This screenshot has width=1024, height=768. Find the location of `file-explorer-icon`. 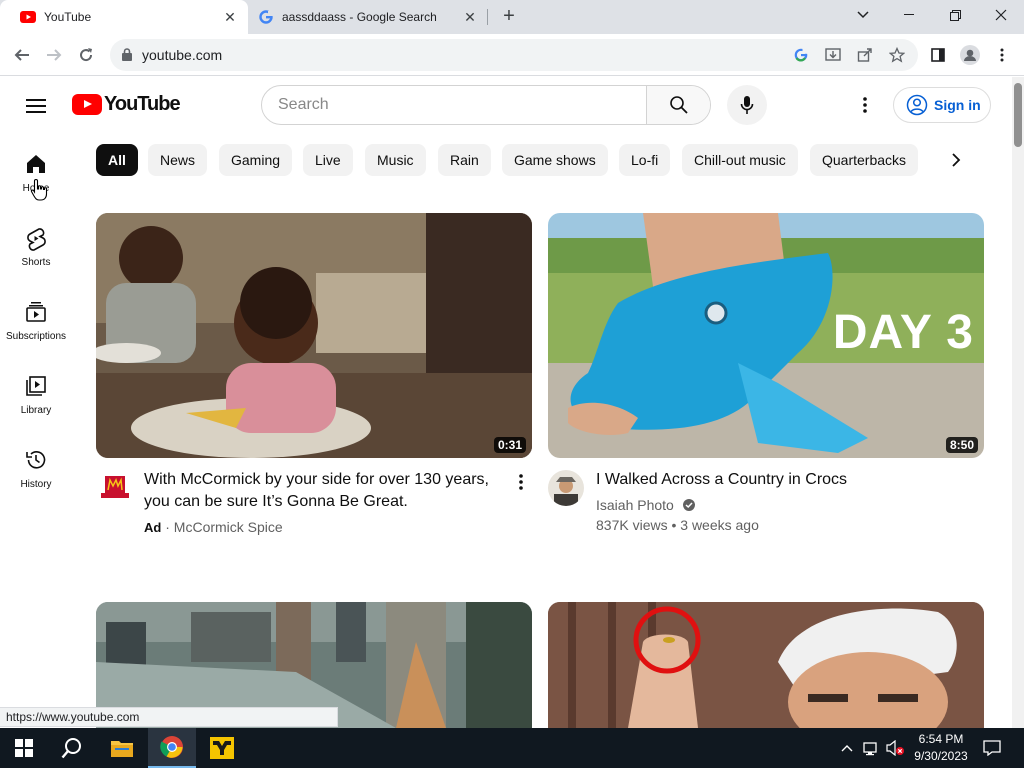

file-explorer-icon is located at coordinates (122, 748).